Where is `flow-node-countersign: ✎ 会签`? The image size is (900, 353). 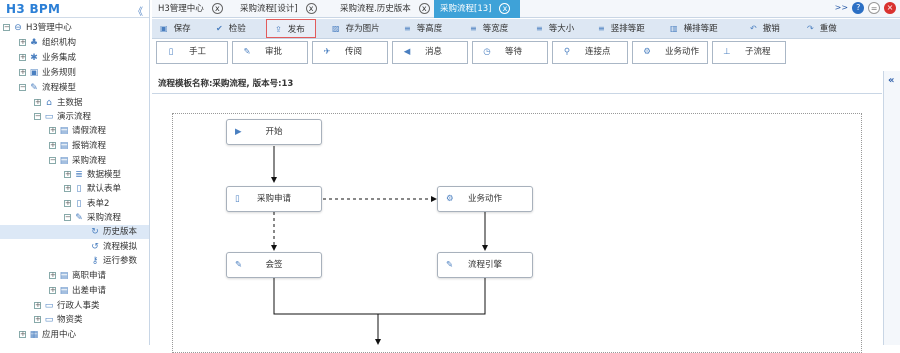
flow-node-countersign: ✎ 会签 is located at coordinates (274, 265).